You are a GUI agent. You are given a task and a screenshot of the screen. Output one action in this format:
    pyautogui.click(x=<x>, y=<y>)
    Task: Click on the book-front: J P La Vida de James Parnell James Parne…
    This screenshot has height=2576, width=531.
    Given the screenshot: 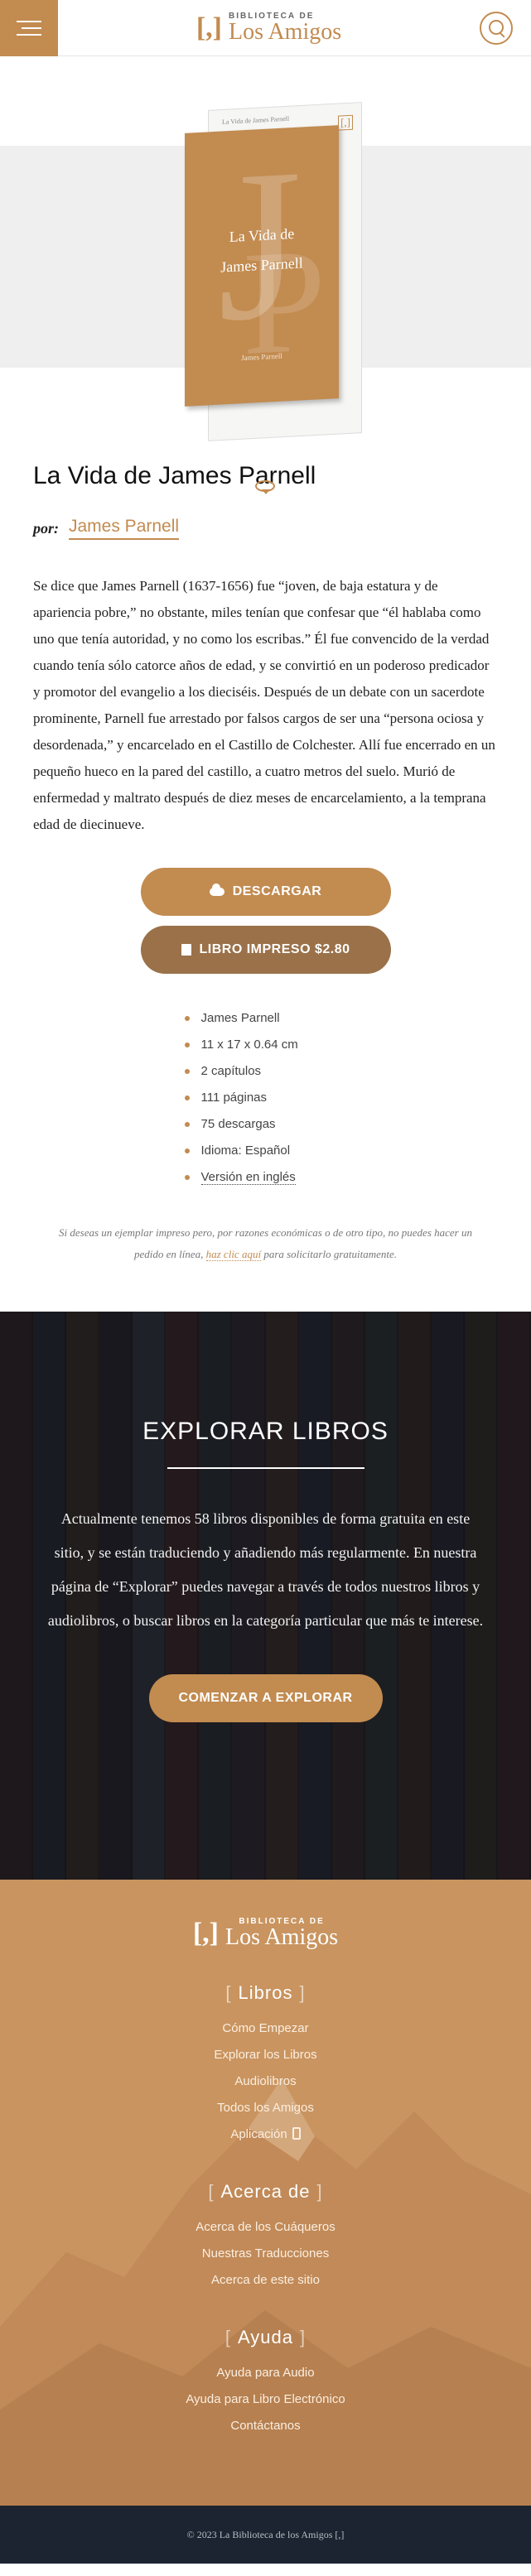 What is the action you would take?
    pyautogui.click(x=262, y=266)
    